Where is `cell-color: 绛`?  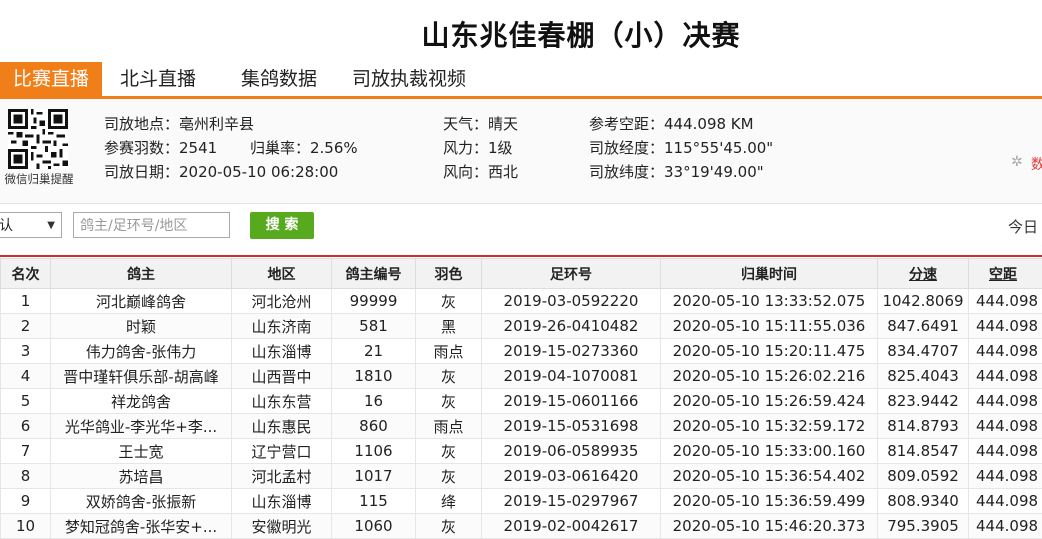
cell-color: 绛 is located at coordinates (449, 501).